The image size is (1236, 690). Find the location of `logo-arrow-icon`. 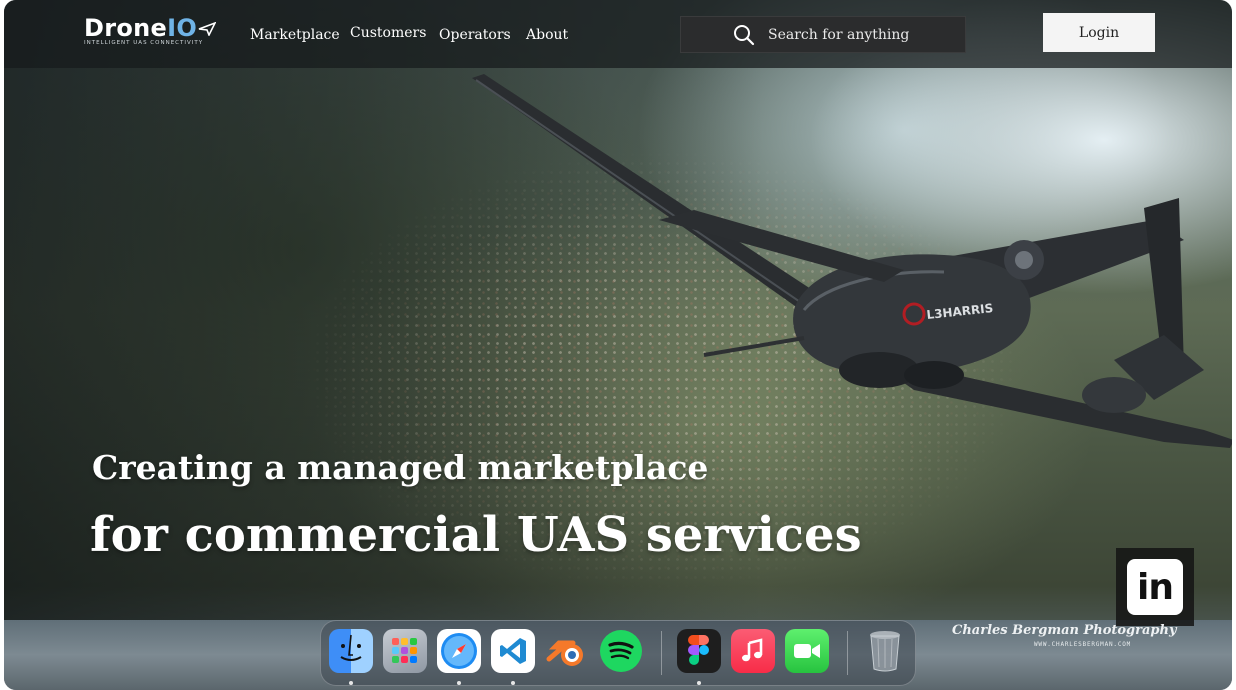

logo-arrow-icon is located at coordinates (207, 29).